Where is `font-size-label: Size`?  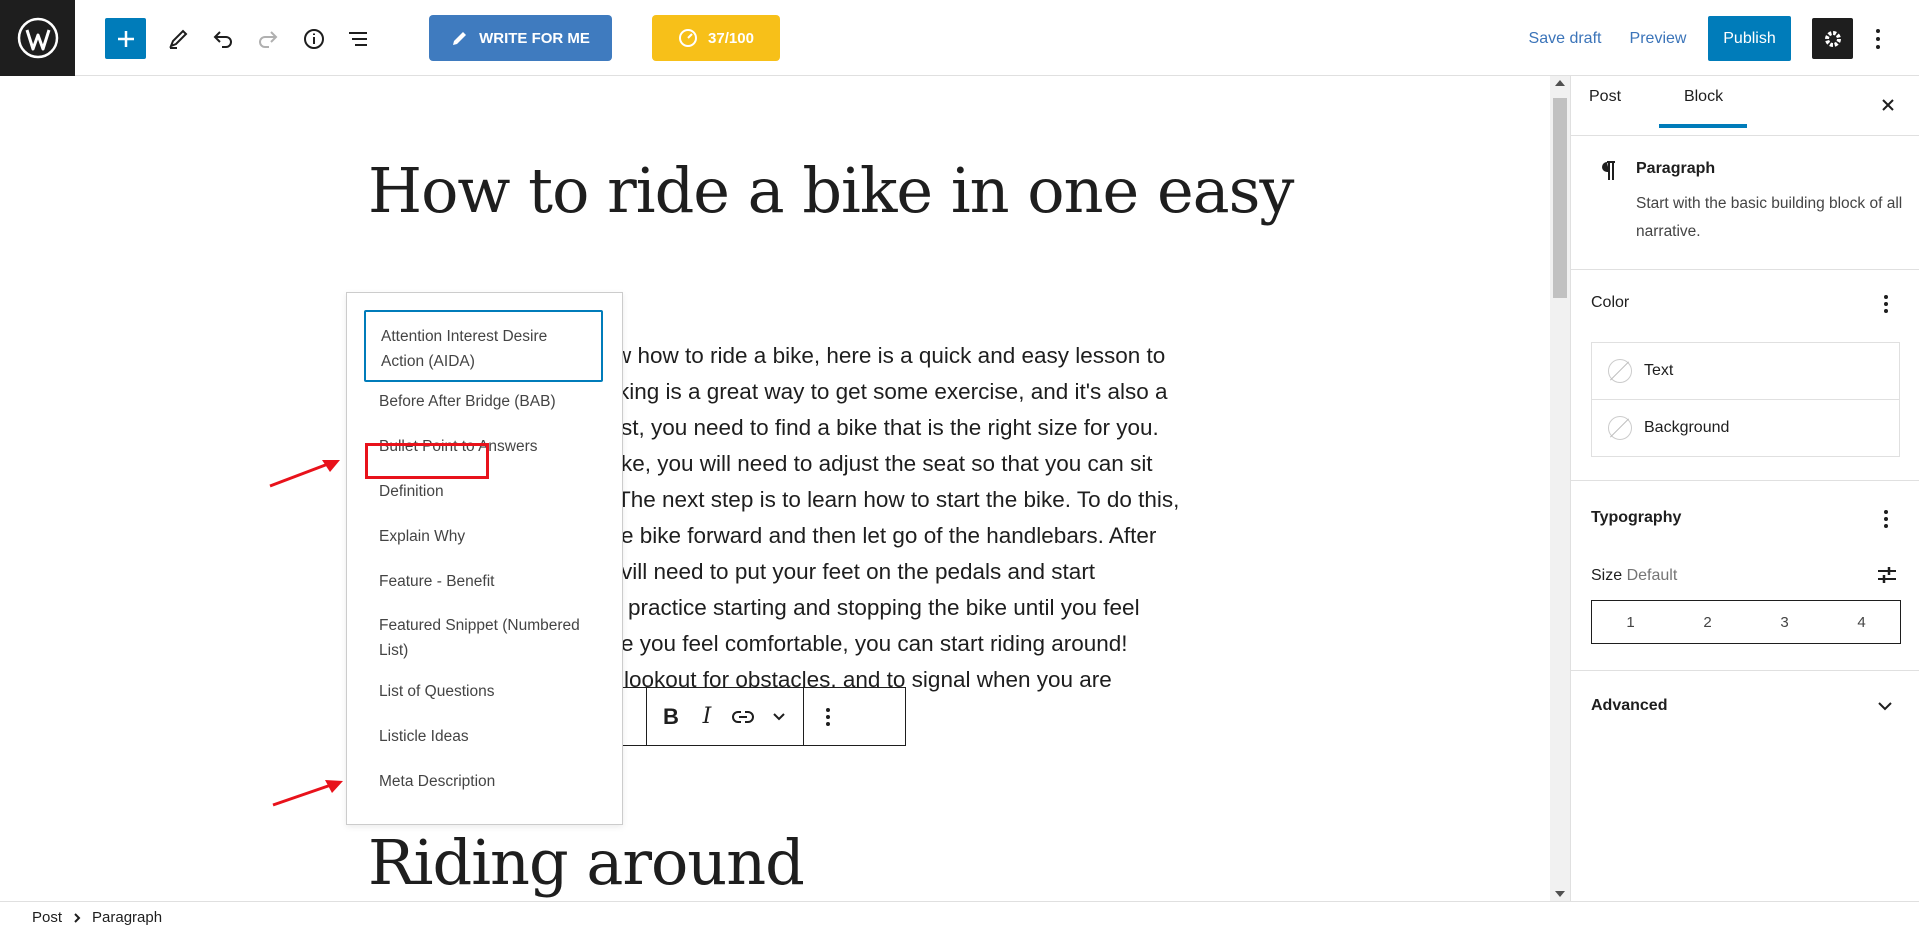
font-size-label: Size is located at coordinates (1607, 575).